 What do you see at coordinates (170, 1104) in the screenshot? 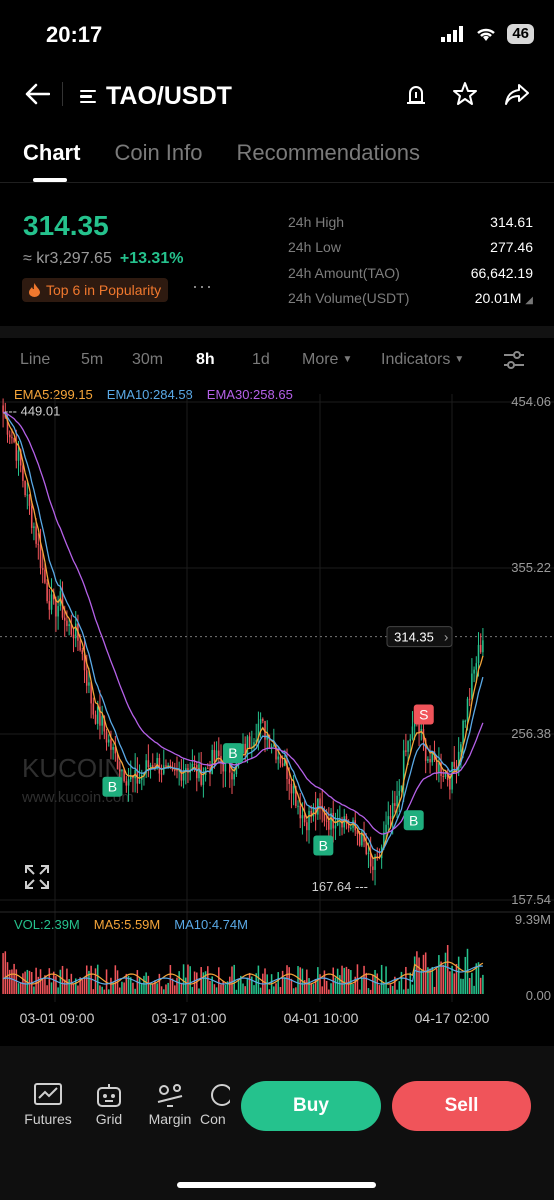
I see `margin-shortcut: Margin` at bounding box center [170, 1104].